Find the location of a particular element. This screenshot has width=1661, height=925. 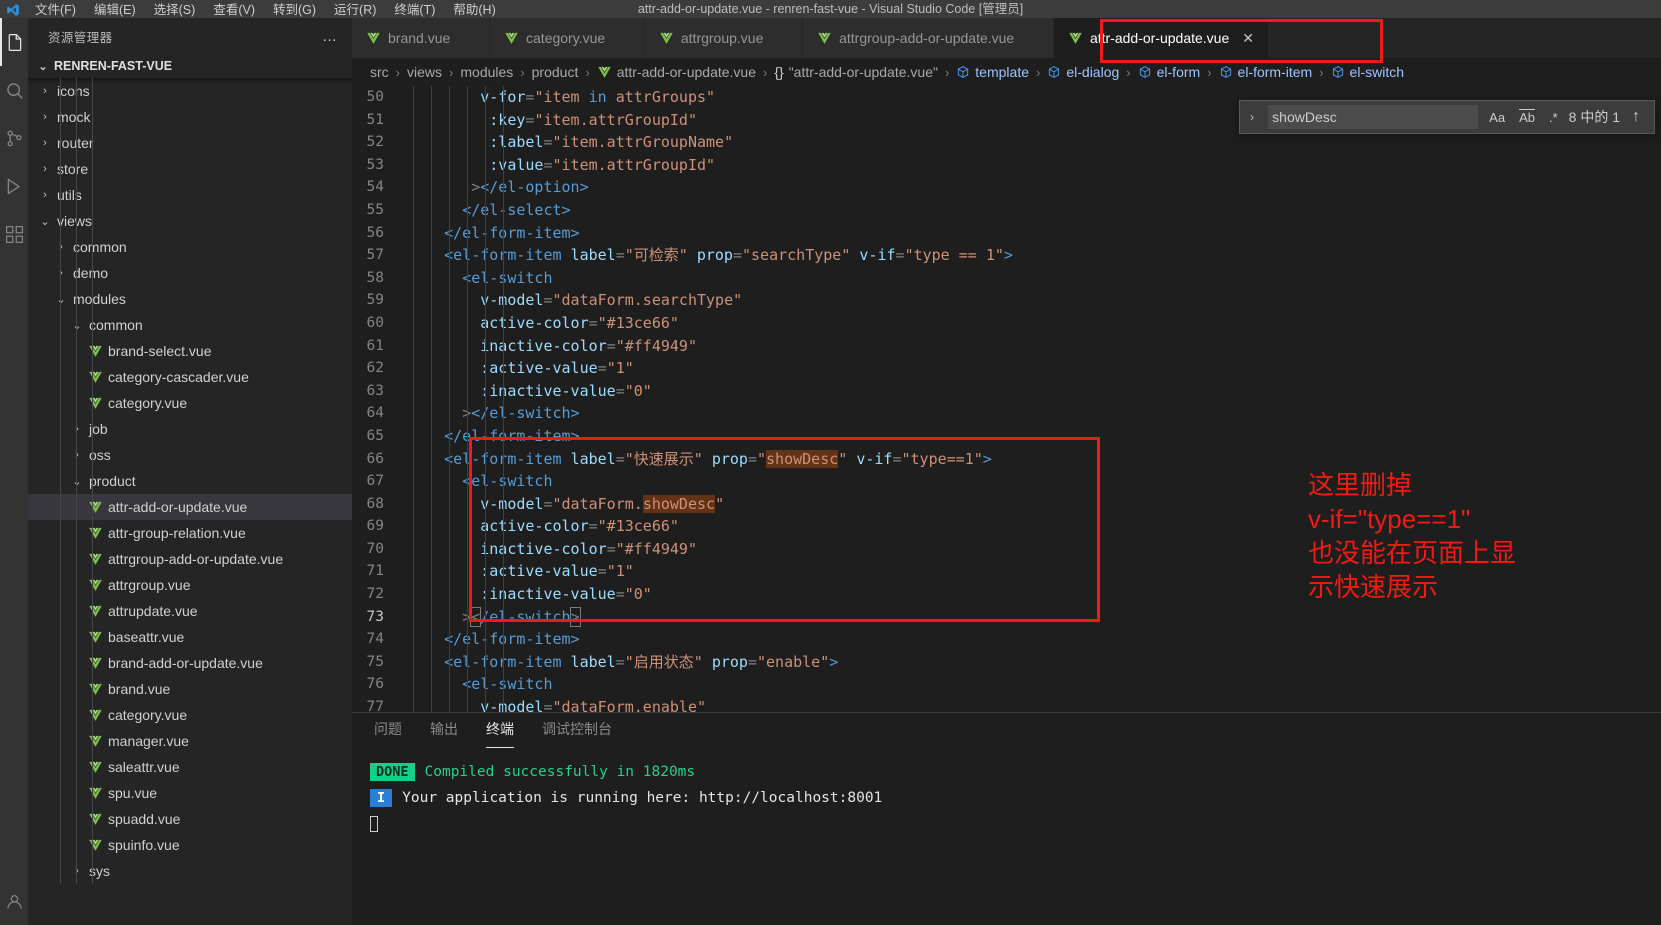

breadcrumb-item: views is located at coordinates (424, 72).